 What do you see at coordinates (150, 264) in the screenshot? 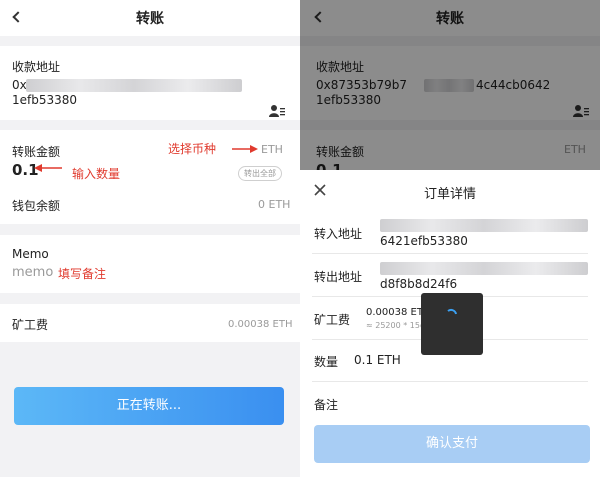
I see `memo-card: Memo memo 填写备注` at bounding box center [150, 264].